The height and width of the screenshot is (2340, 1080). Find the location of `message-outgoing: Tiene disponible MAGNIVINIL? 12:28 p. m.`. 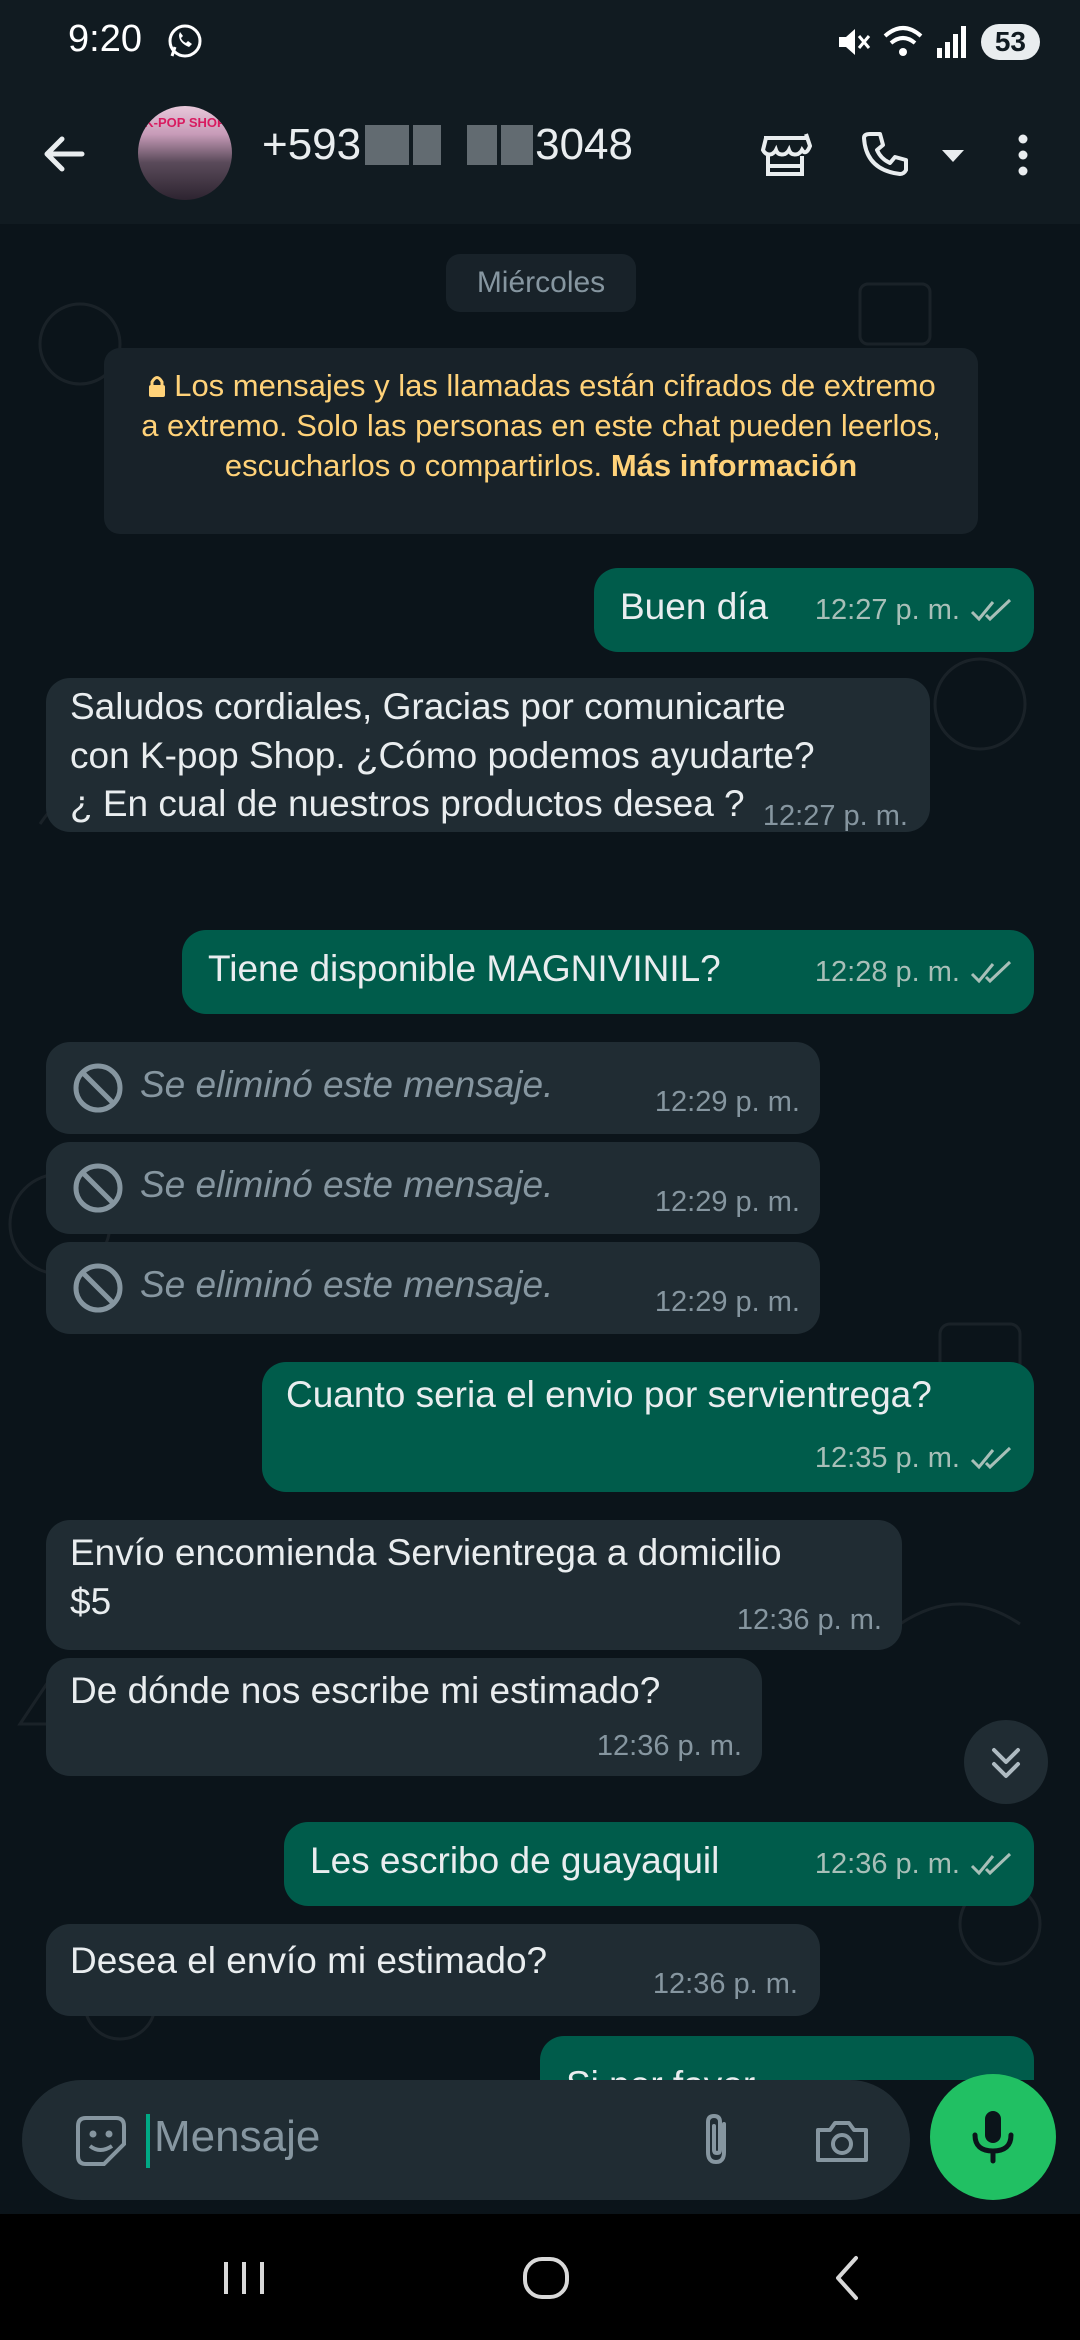

message-outgoing: Tiene disponible MAGNIVINIL? 12:28 p. m. is located at coordinates (608, 972).